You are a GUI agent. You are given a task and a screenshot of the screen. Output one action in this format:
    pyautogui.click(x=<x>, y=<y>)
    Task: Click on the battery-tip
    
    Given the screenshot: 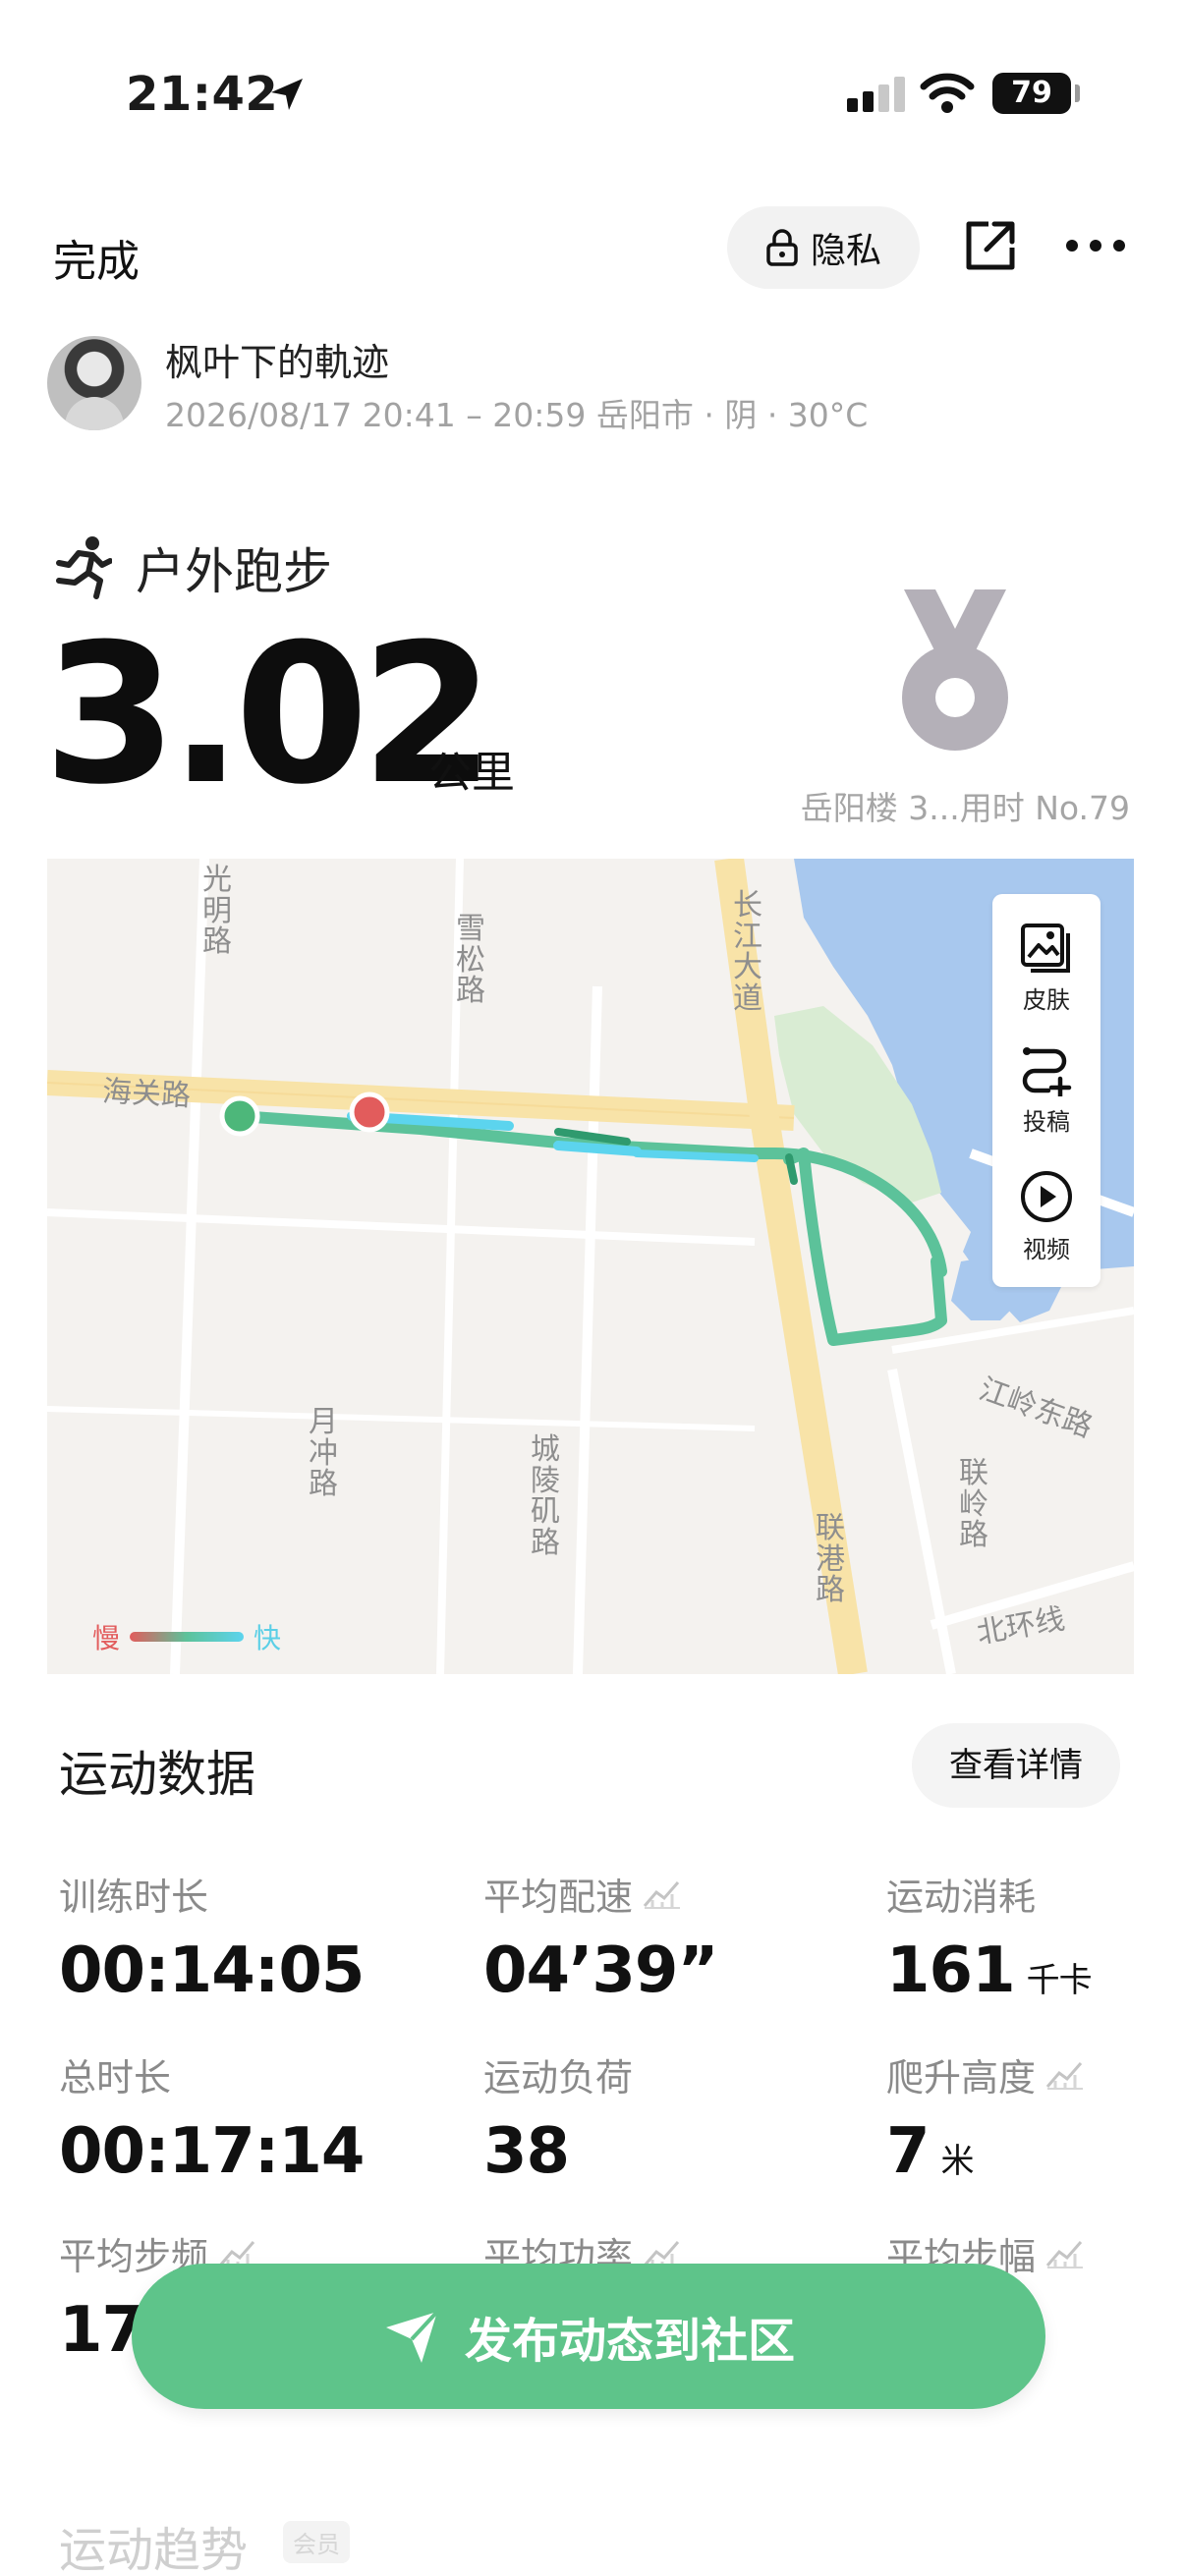 What is the action you would take?
    pyautogui.click(x=1077, y=93)
    